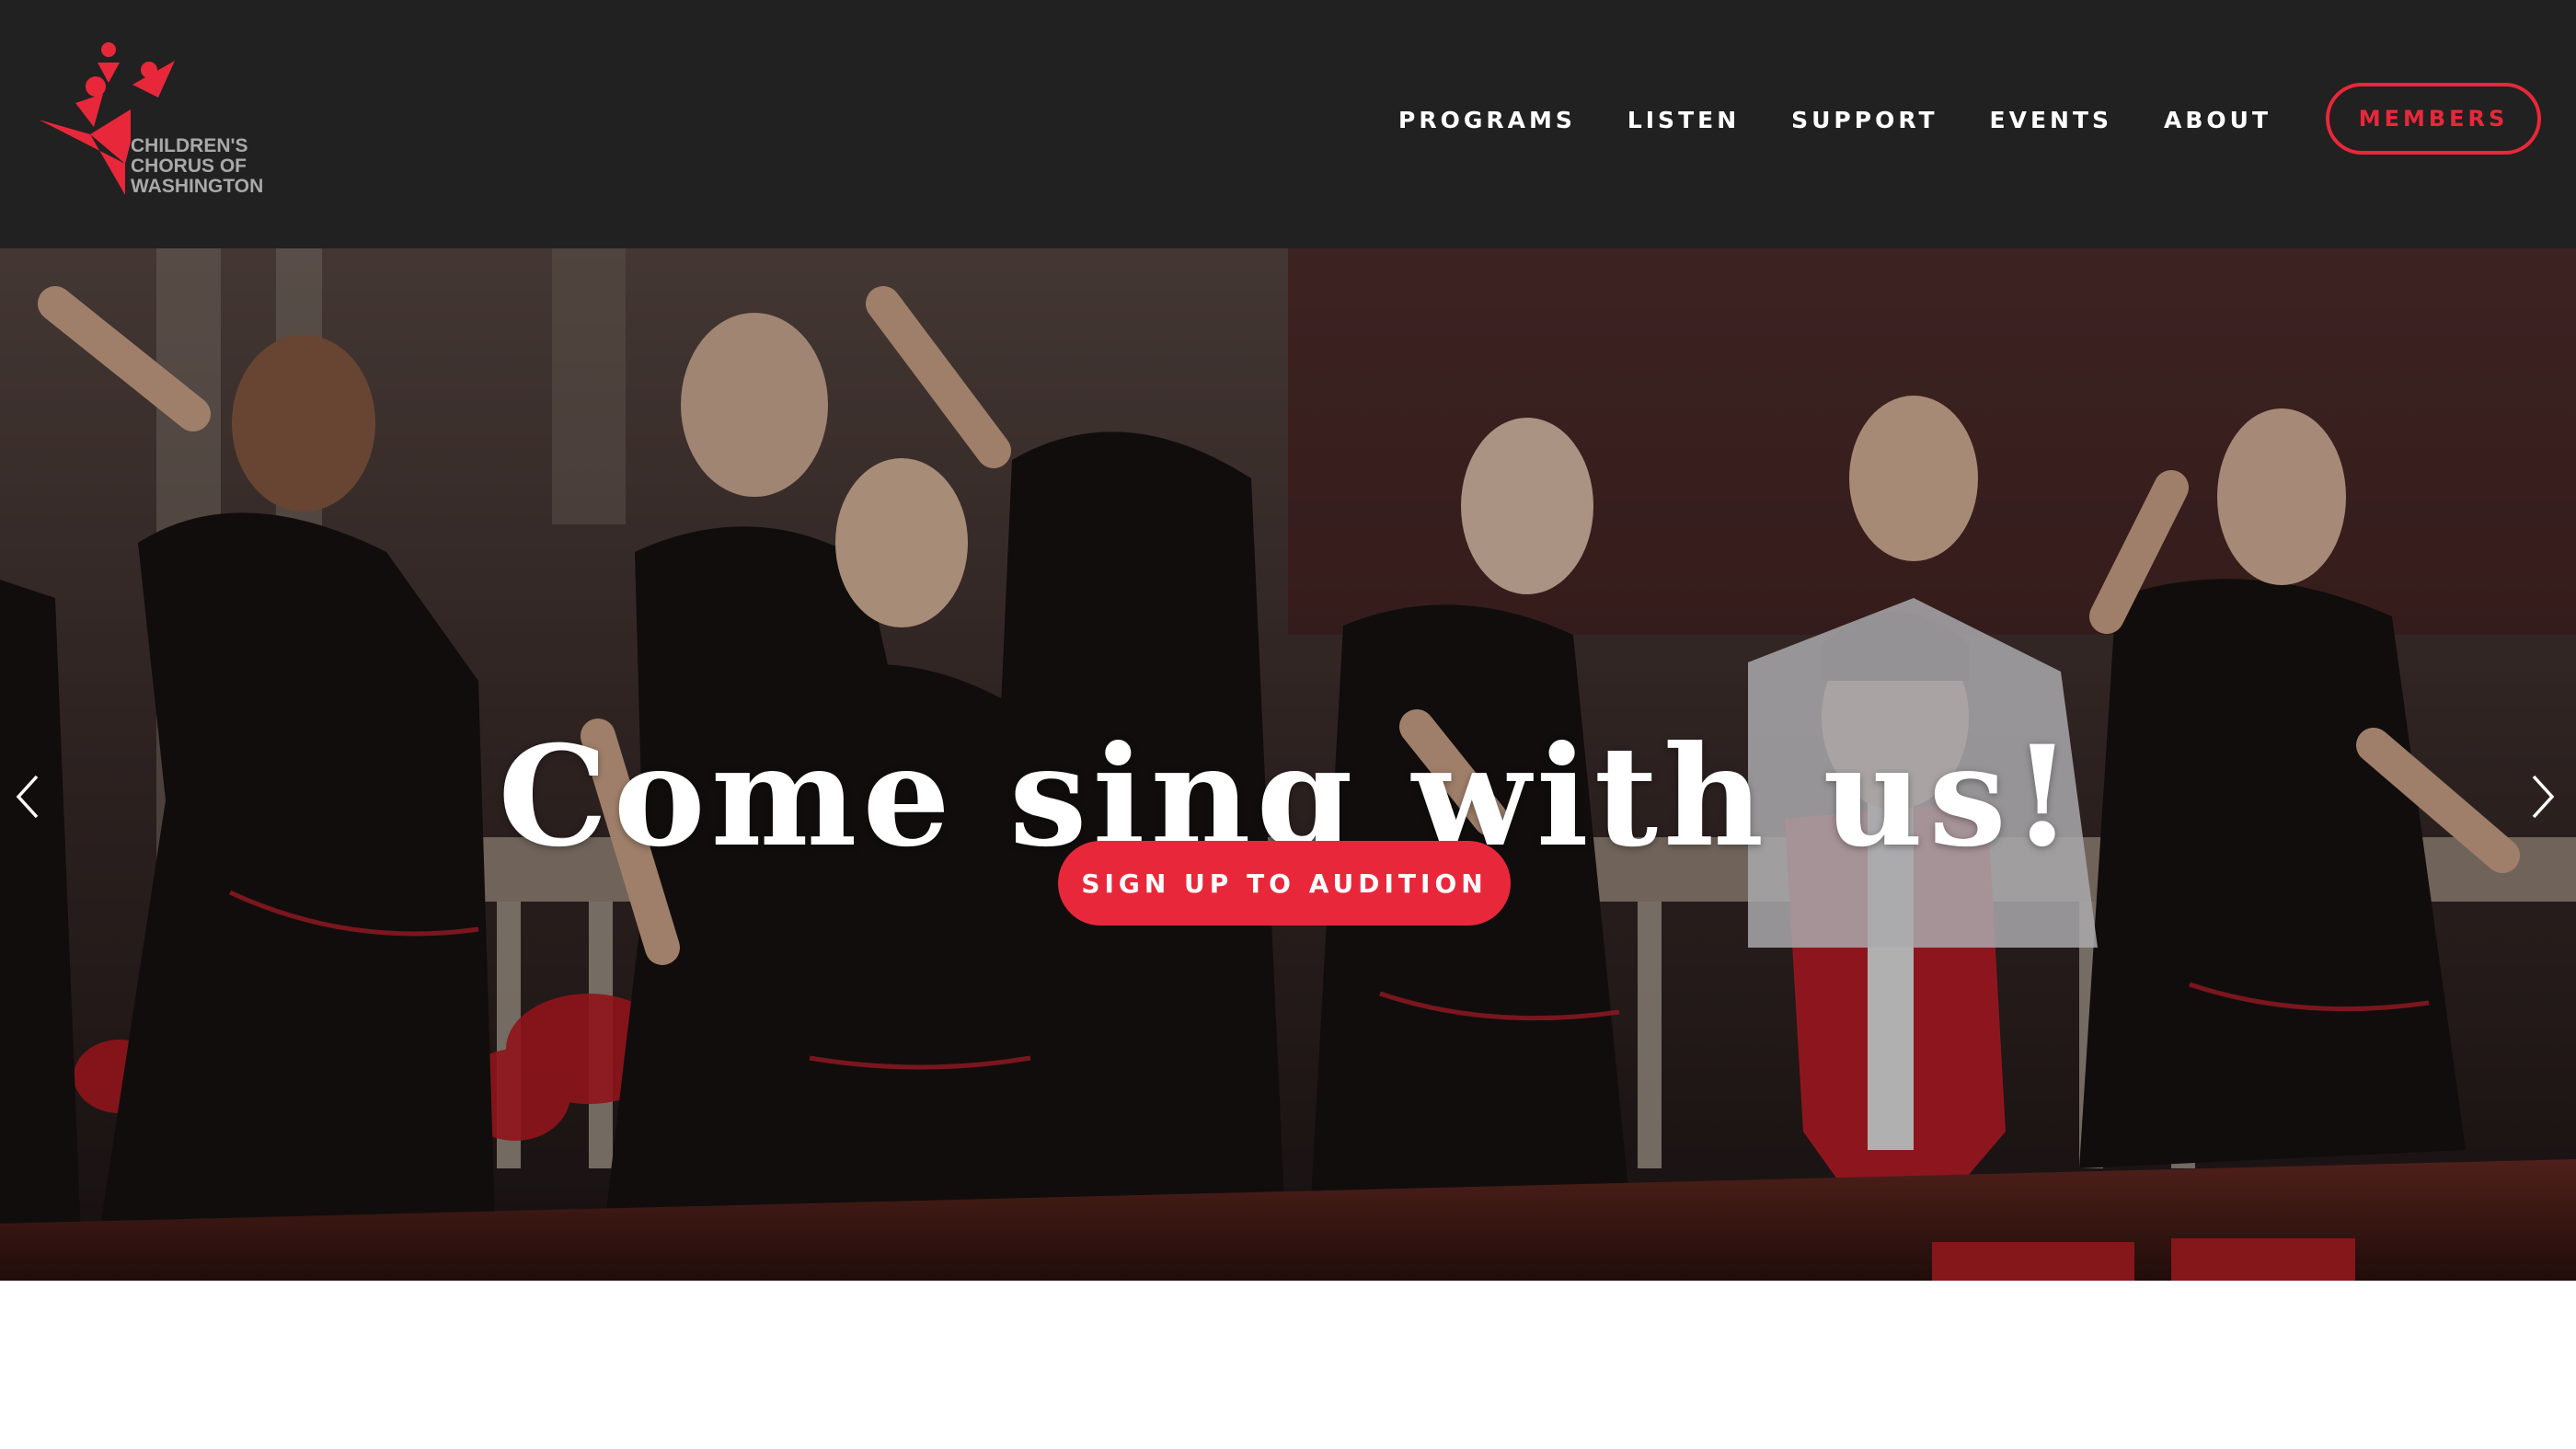 The width and height of the screenshot is (2576, 1449). What do you see at coordinates (189, 145) in the screenshot?
I see `logo-line-1: CHILDREN'S` at bounding box center [189, 145].